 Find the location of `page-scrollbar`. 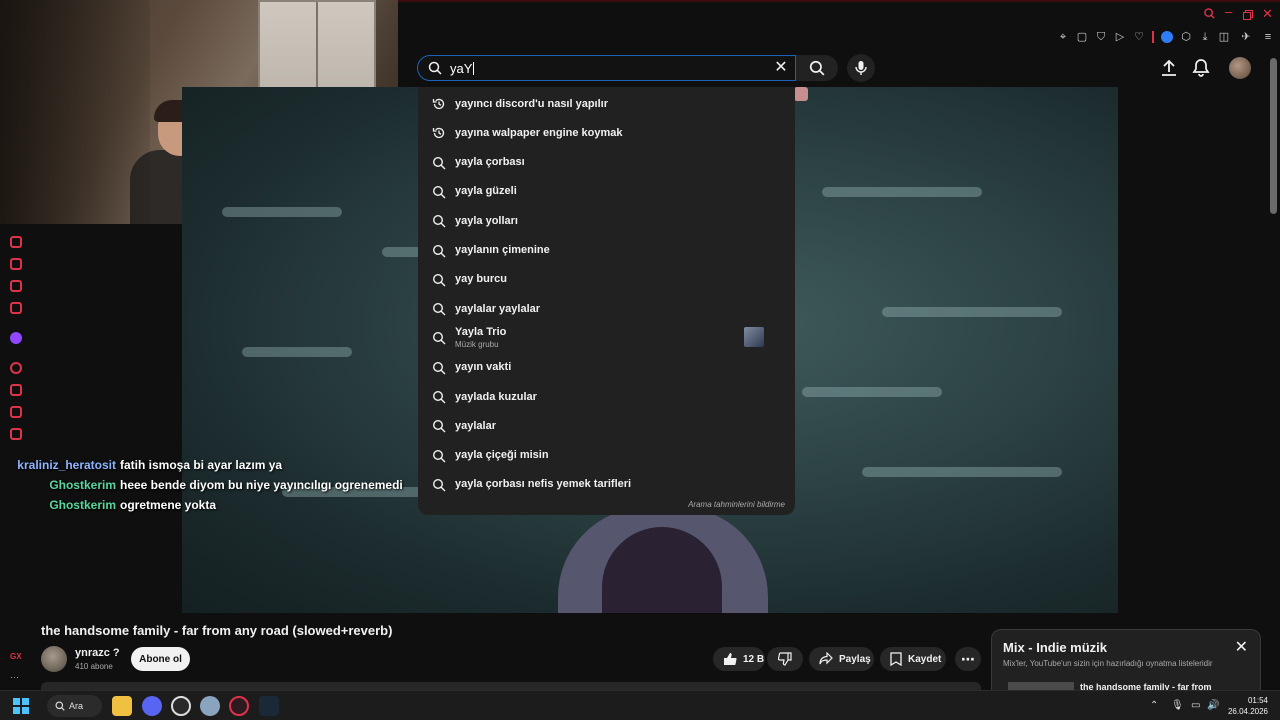

page-scrollbar is located at coordinates (1273, 136).